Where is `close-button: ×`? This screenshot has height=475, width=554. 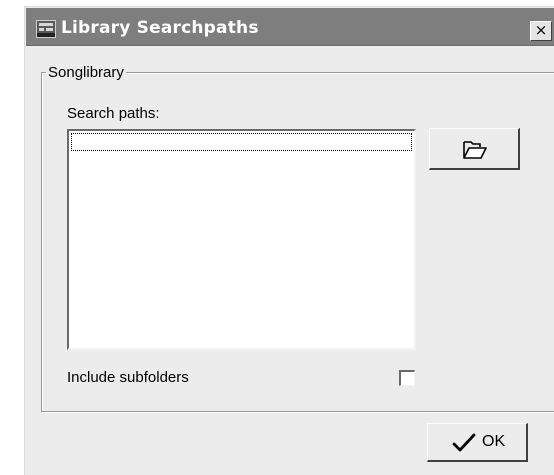 close-button: × is located at coordinates (541, 31).